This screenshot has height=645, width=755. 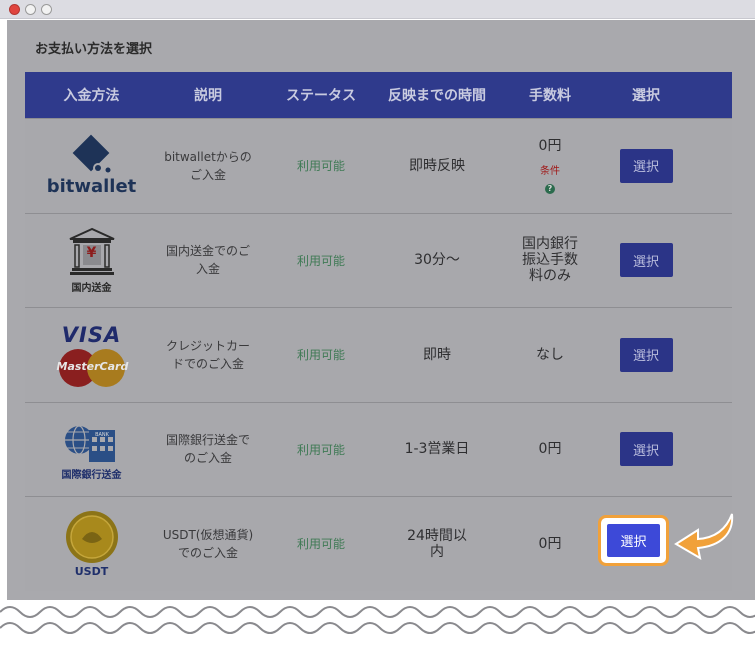 What do you see at coordinates (437, 165) in the screenshot?
I see `reflection-time: 即時反映` at bounding box center [437, 165].